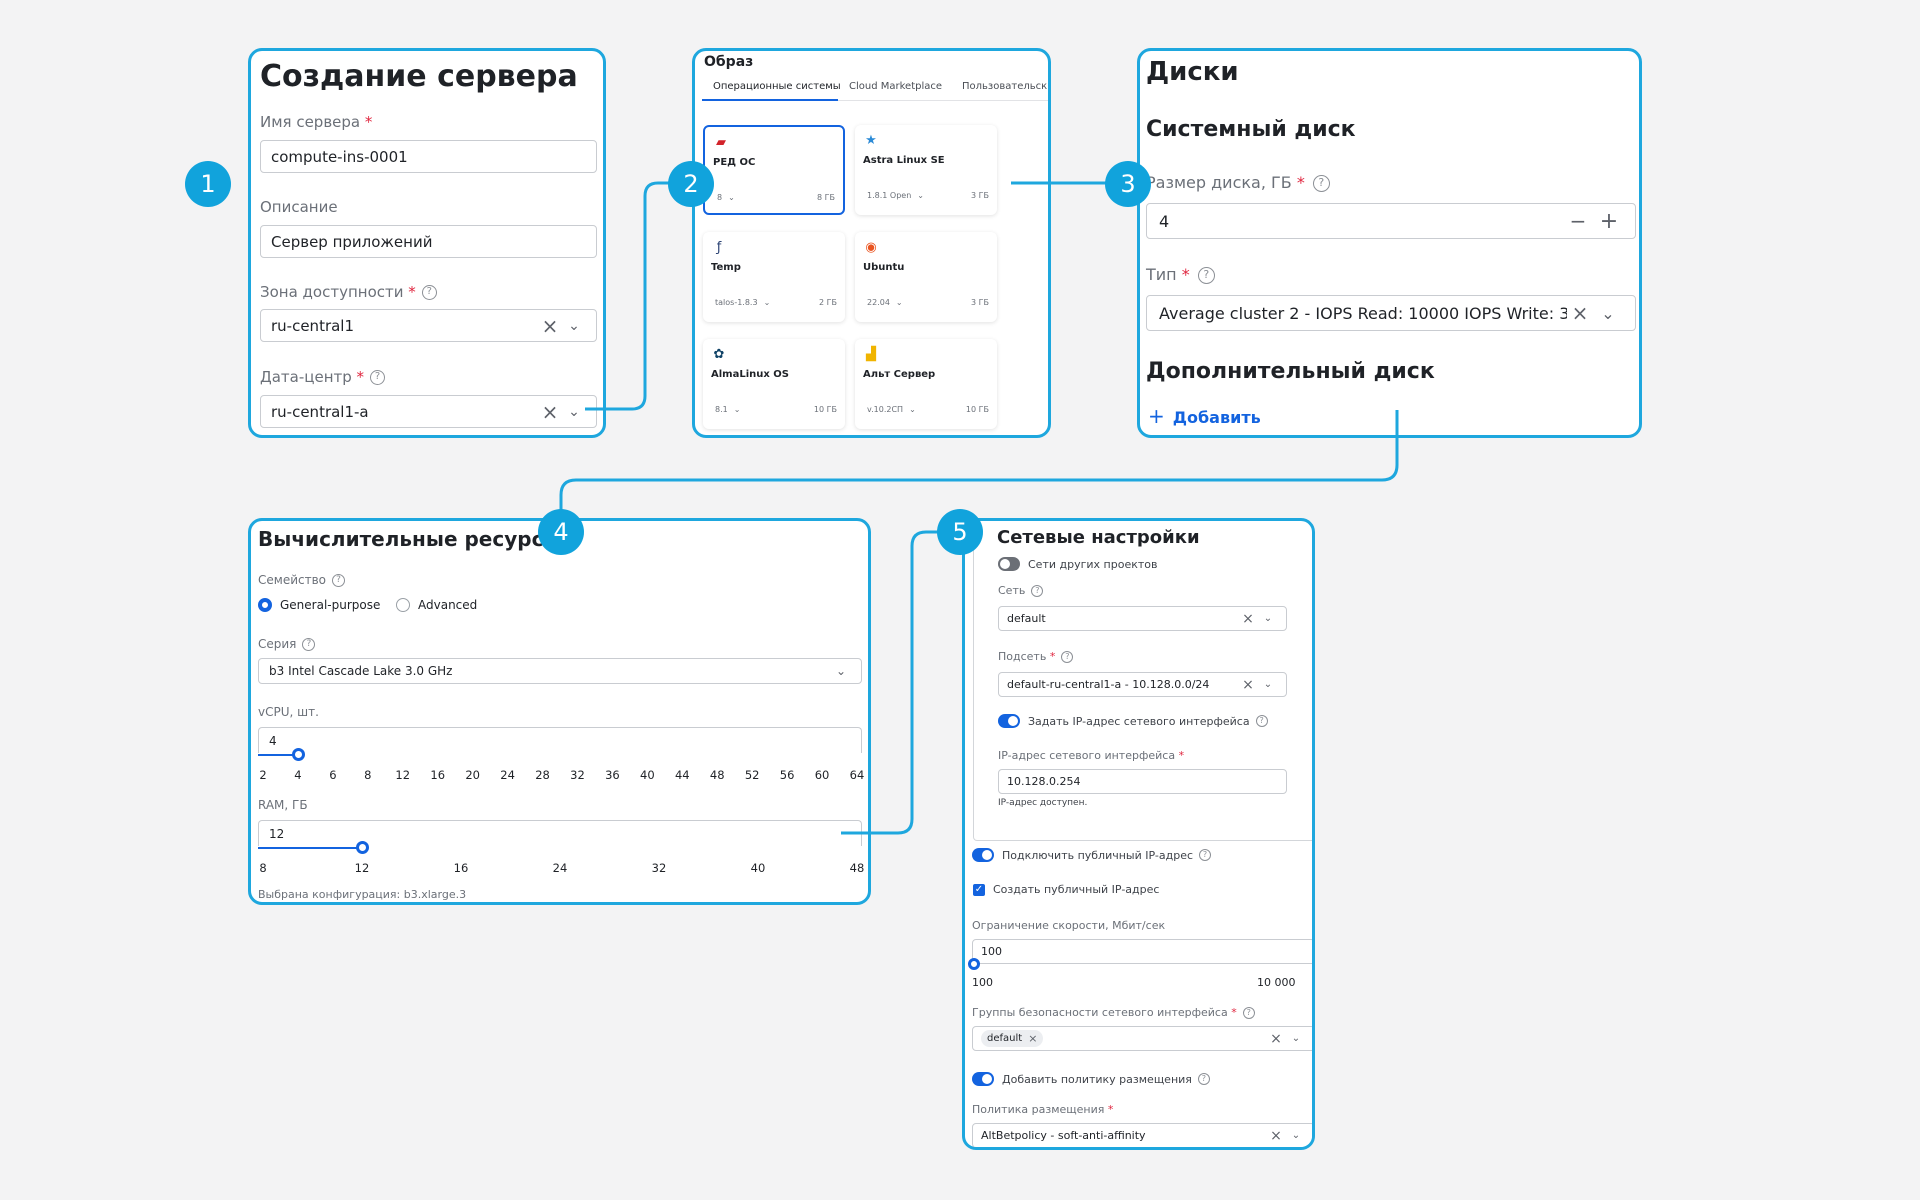 This screenshot has width=1920, height=1200. Describe the element at coordinates (319, 605) in the screenshot. I see `radio-general-purpose: General-purpose` at that location.